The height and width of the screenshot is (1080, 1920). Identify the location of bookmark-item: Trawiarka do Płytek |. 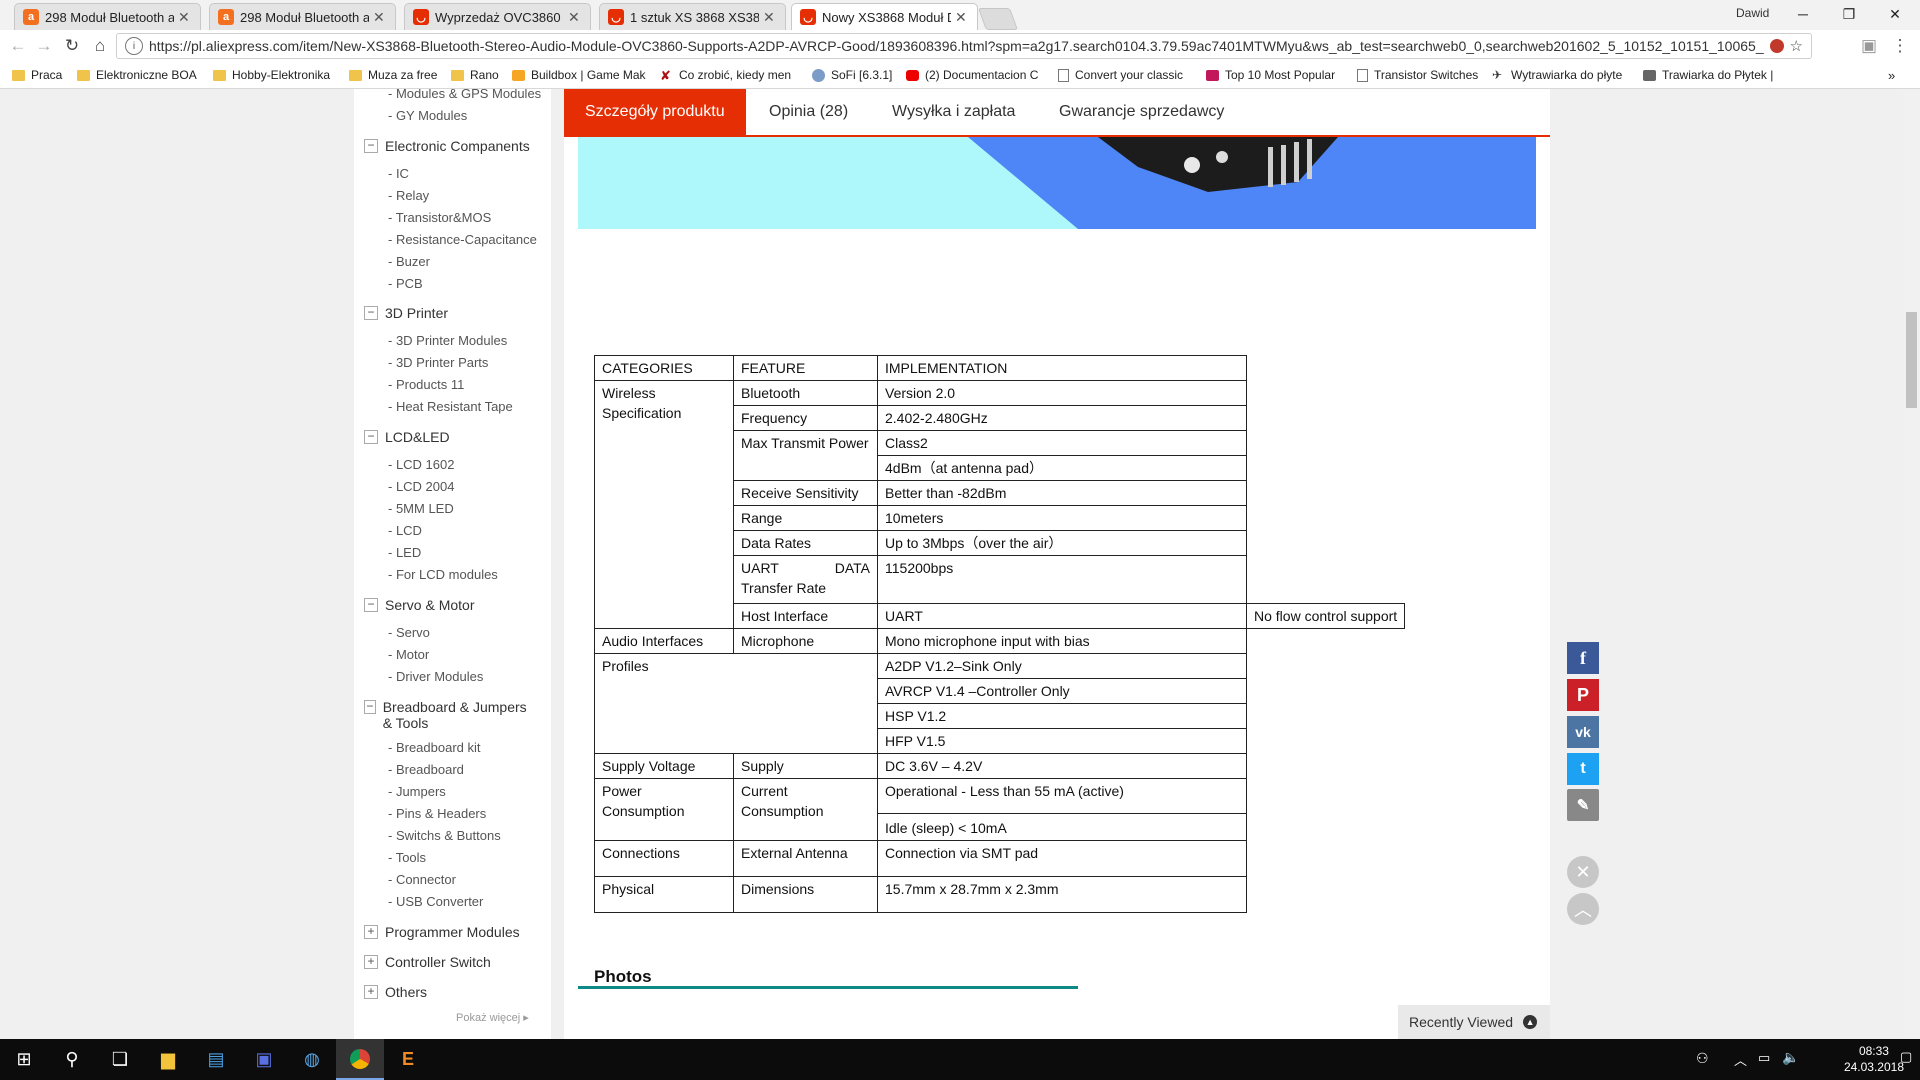
(1708, 75).